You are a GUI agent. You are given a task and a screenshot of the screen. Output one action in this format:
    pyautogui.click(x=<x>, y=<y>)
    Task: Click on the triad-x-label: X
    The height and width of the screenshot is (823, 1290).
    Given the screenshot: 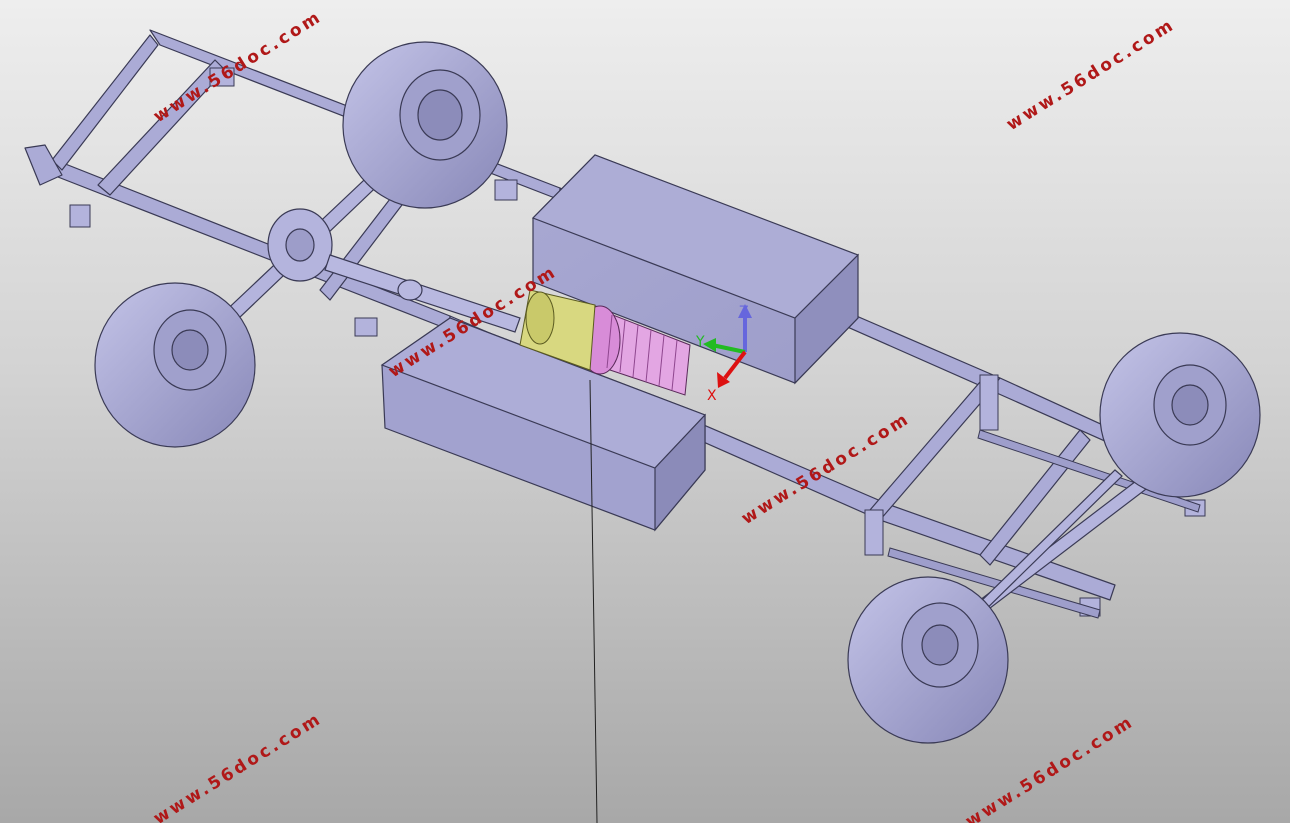 What is the action you would take?
    pyautogui.click(x=712, y=396)
    